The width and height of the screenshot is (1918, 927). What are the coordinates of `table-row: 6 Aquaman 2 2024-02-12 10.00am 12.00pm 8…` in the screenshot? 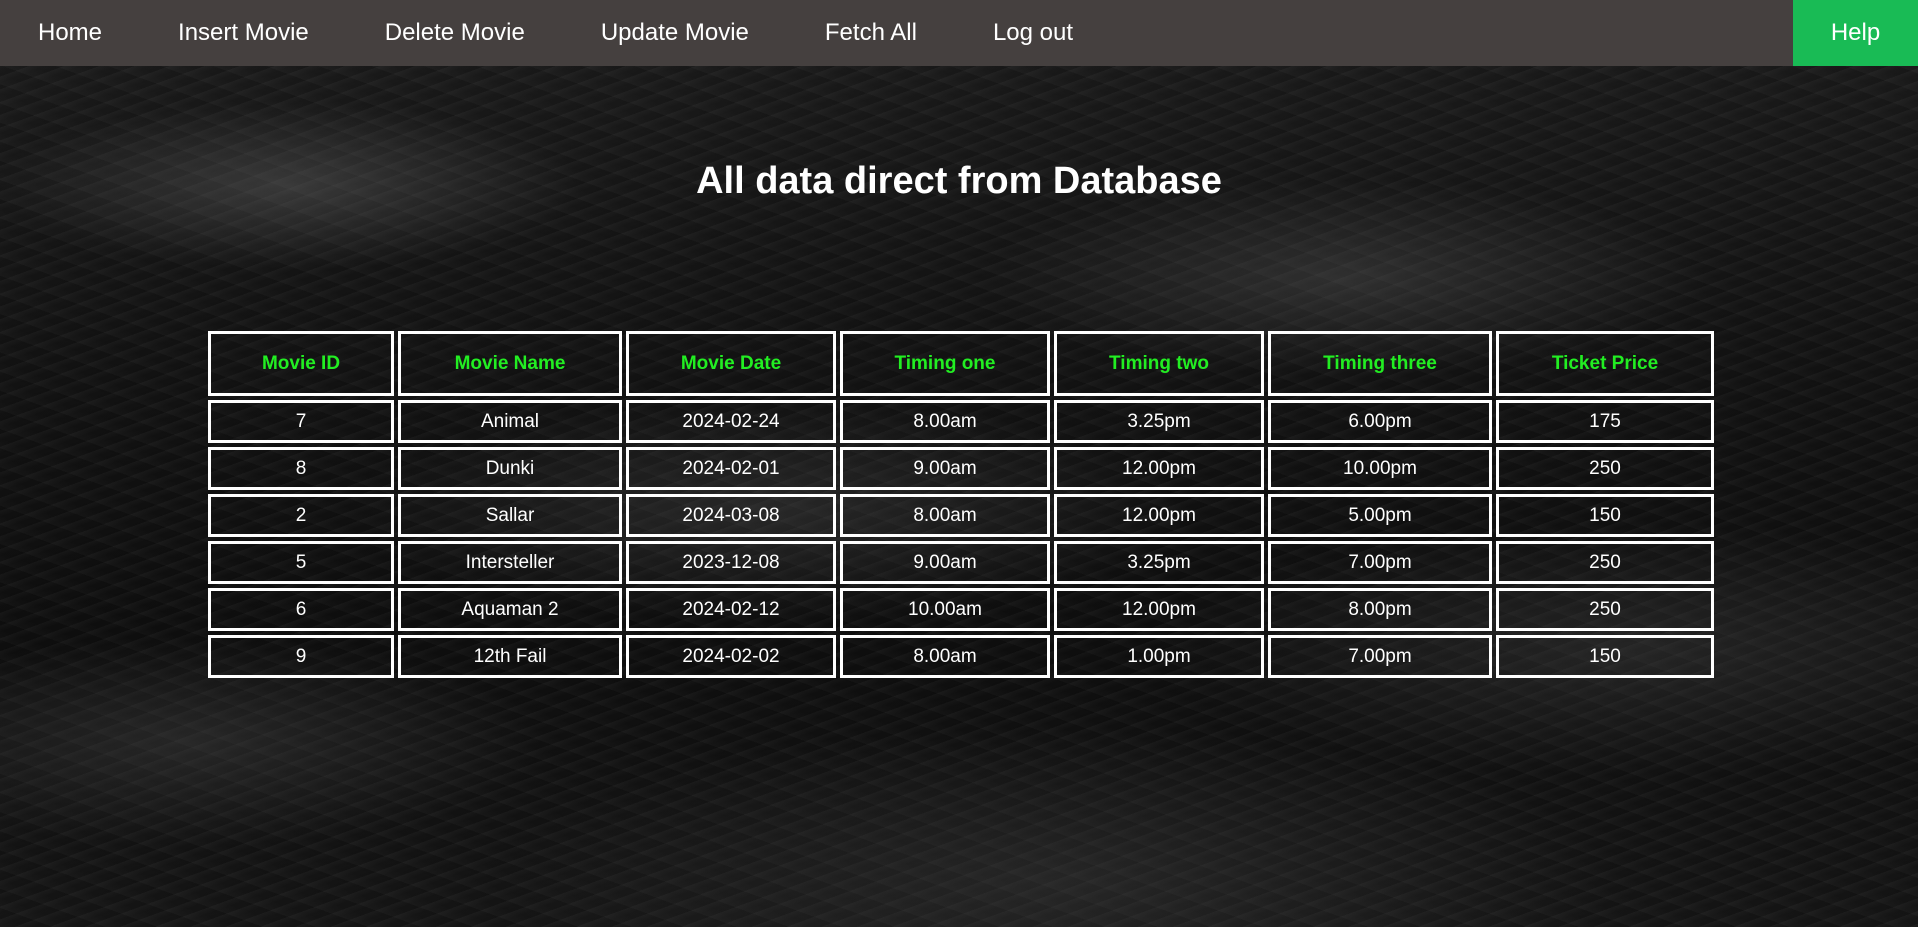 It's located at (961, 609).